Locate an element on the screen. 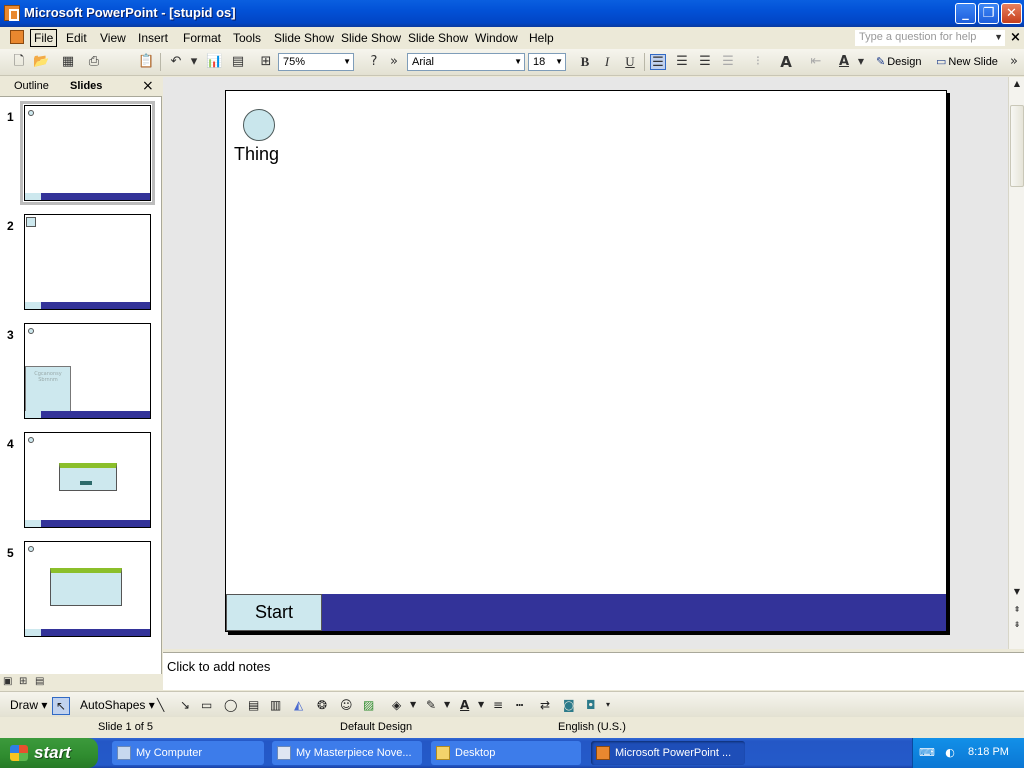 The image size is (1024, 768). justify-icon: ☰ is located at coordinates (728, 62).